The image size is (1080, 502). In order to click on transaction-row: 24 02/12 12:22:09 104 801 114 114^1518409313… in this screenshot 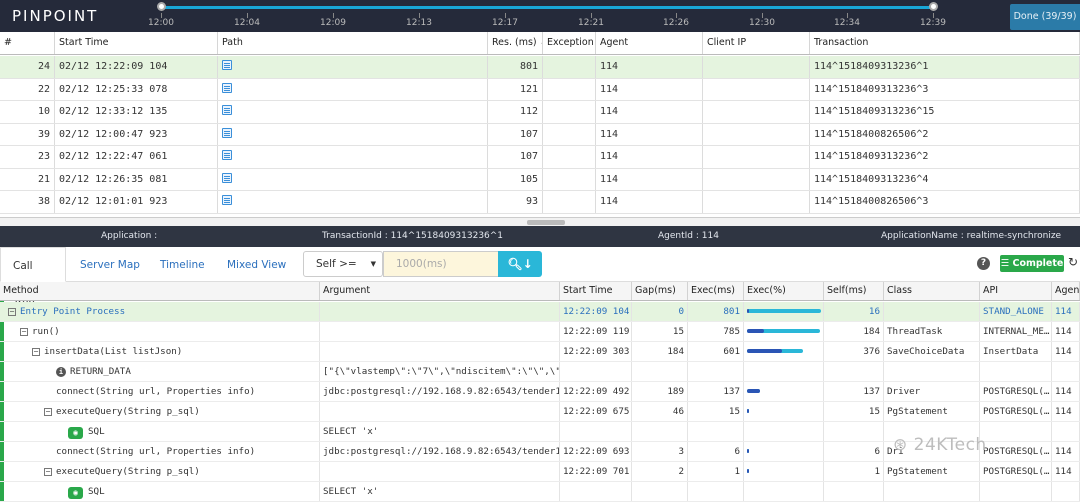, I will do `click(540, 67)`.